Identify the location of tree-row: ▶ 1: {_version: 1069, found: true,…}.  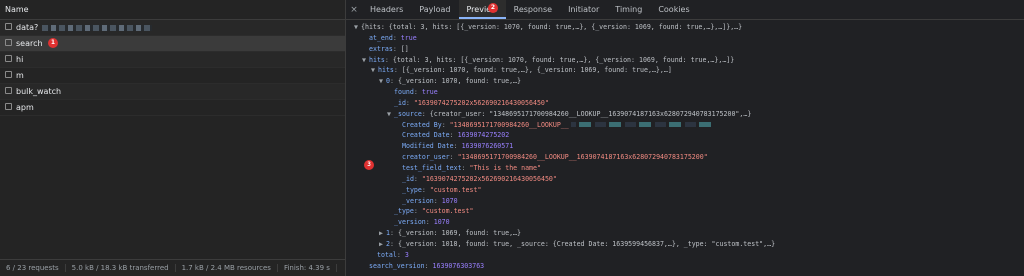
(685, 233).